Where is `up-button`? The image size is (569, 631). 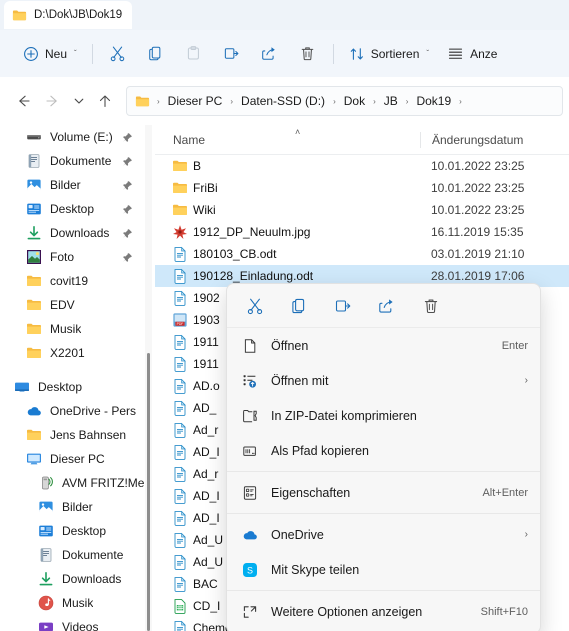 up-button is located at coordinates (105, 101).